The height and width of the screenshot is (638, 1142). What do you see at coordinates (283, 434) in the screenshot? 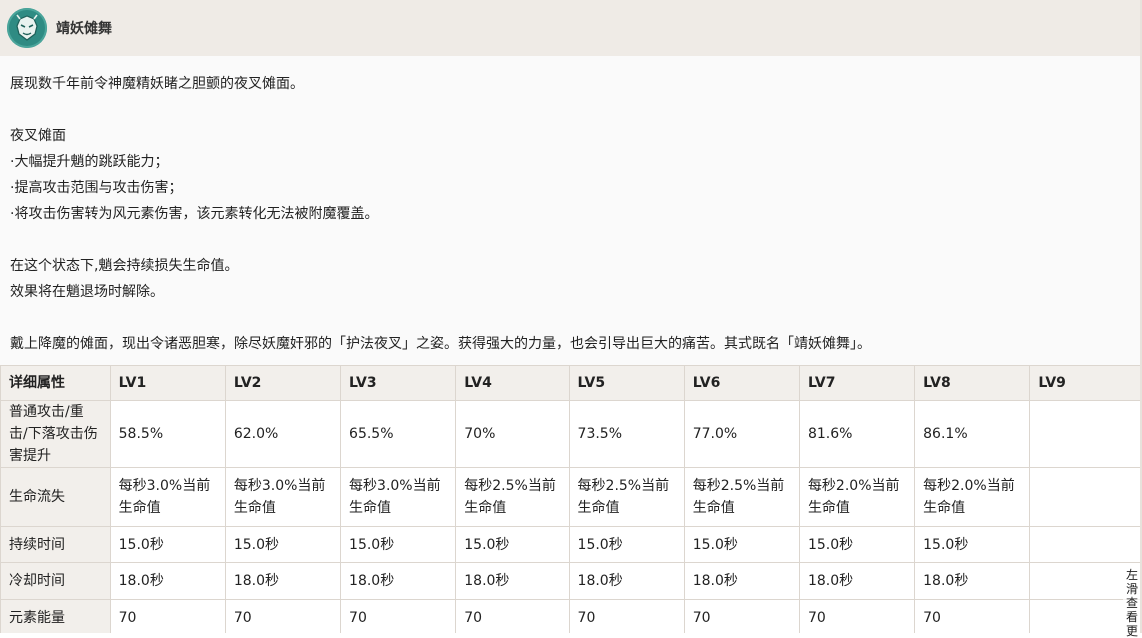
I see `table-cell: 62.0%` at bounding box center [283, 434].